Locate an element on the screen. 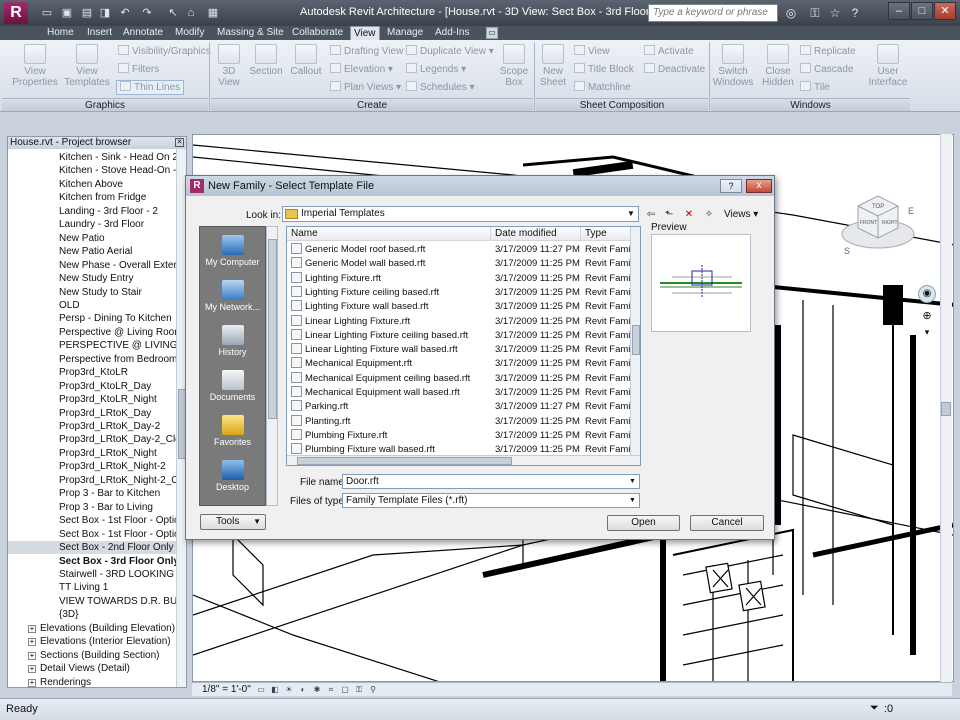  tab-view: View is located at coordinates (365, 33).